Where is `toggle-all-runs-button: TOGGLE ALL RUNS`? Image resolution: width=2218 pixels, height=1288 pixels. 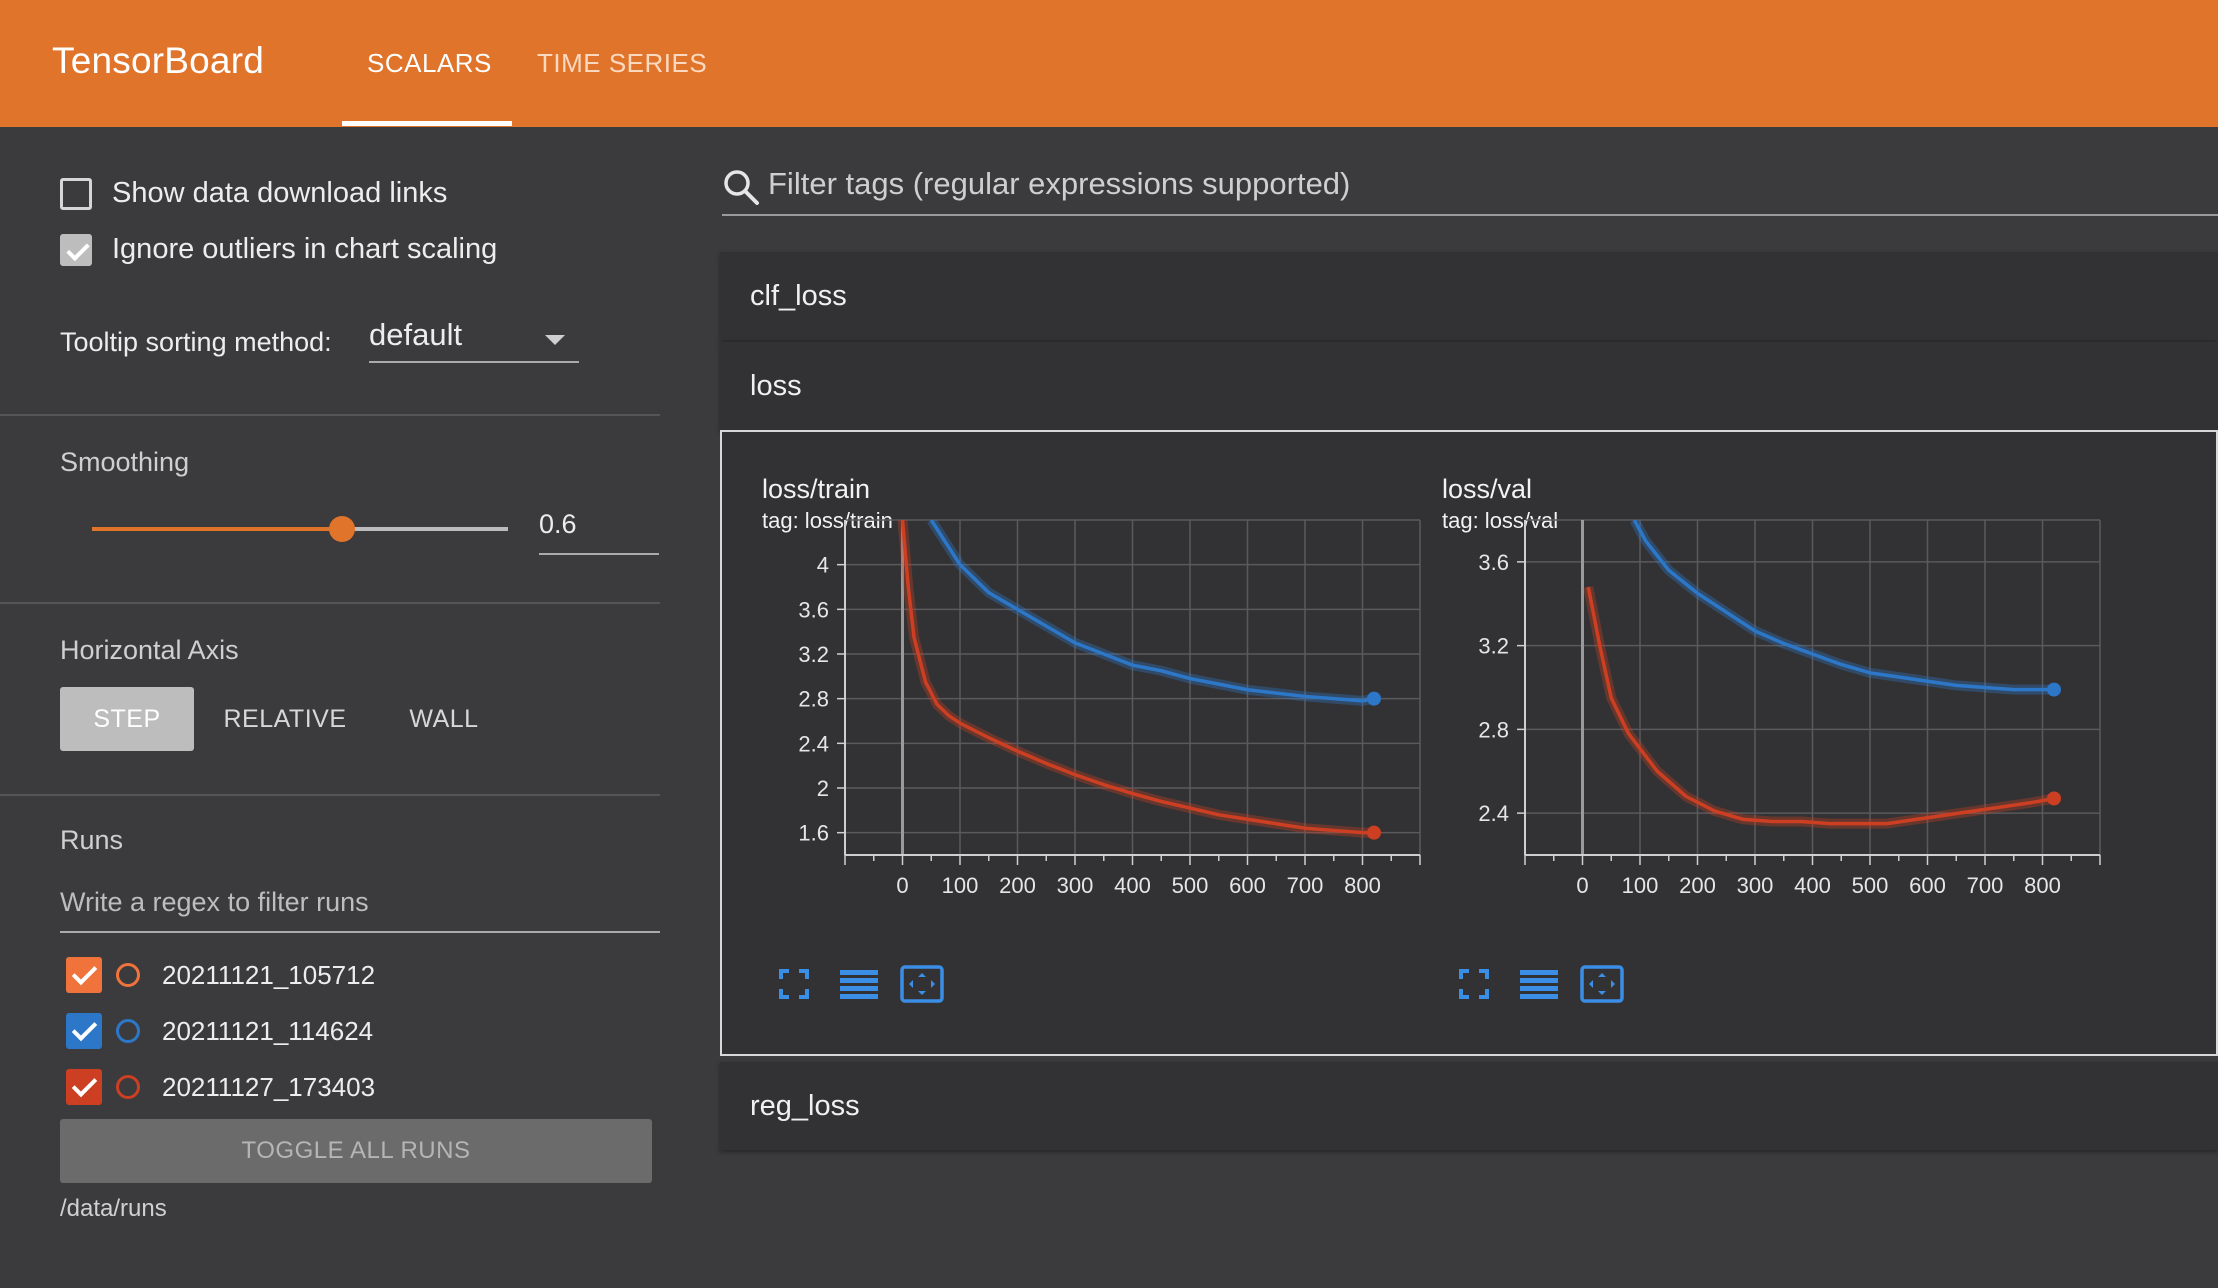
toggle-all-runs-button: TOGGLE ALL RUNS is located at coordinates (356, 1151).